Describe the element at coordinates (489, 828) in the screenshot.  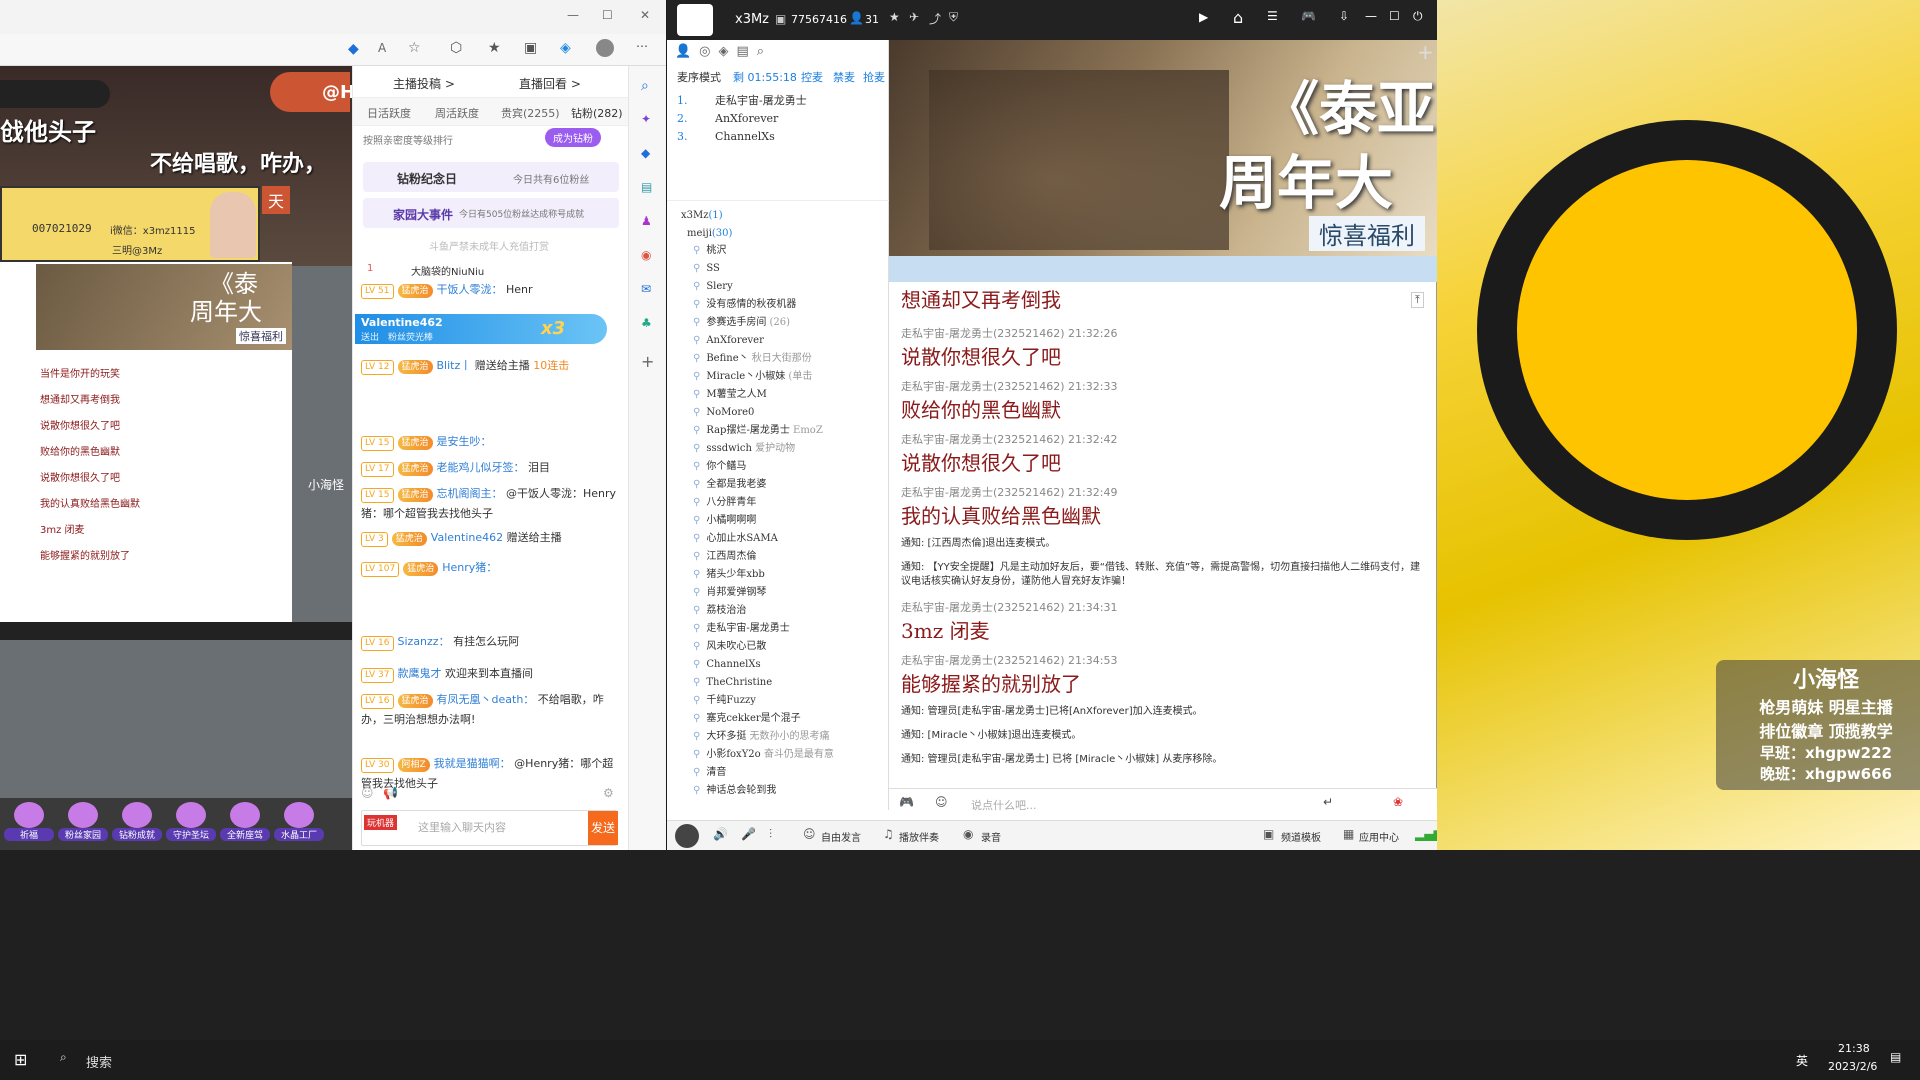
I see `chat-input: 玩机器 这里输入聊天内容 发送` at that location.